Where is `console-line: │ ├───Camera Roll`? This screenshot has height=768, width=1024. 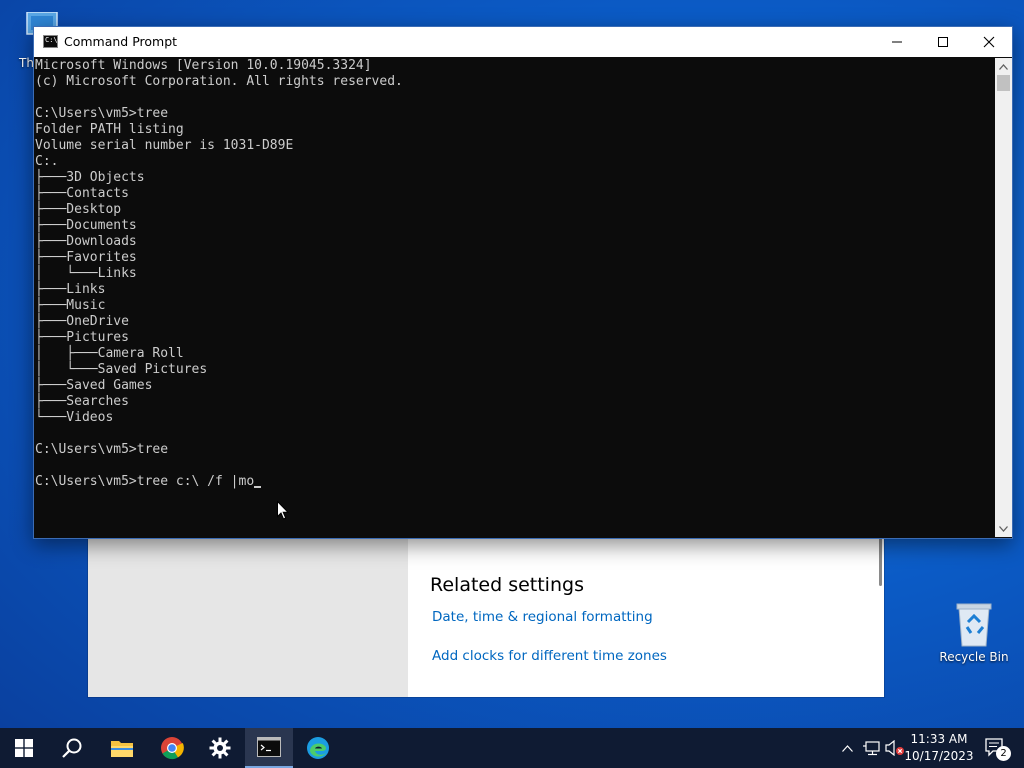
console-line: │ ├───Camera Roll is located at coordinates (109, 353).